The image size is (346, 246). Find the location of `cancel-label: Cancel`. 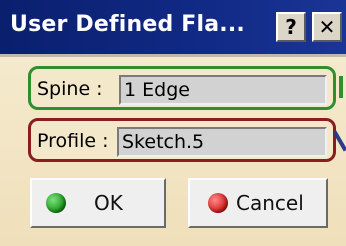

cancel-label: Cancel is located at coordinates (270, 203).